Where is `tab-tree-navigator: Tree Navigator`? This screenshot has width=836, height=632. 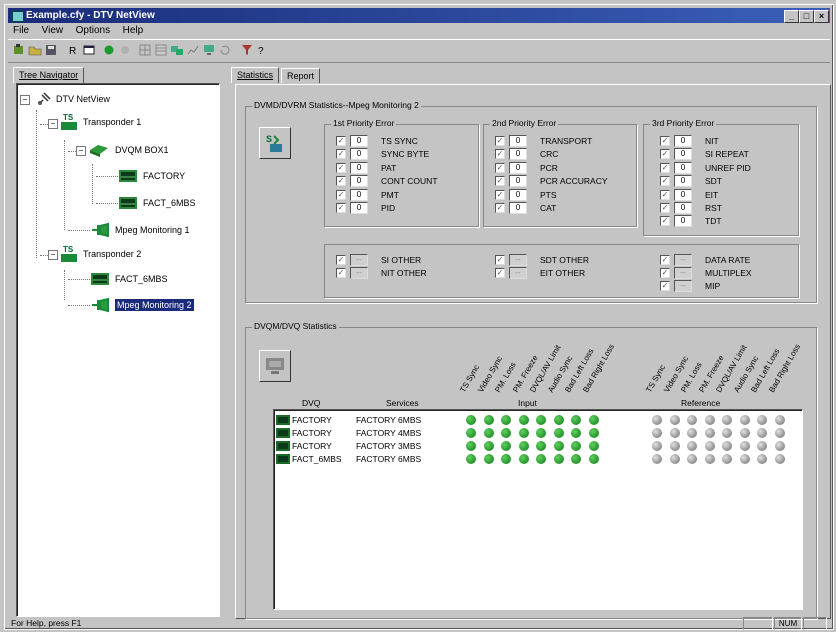
tab-tree-navigator: Tree Navigator is located at coordinates (49, 75).